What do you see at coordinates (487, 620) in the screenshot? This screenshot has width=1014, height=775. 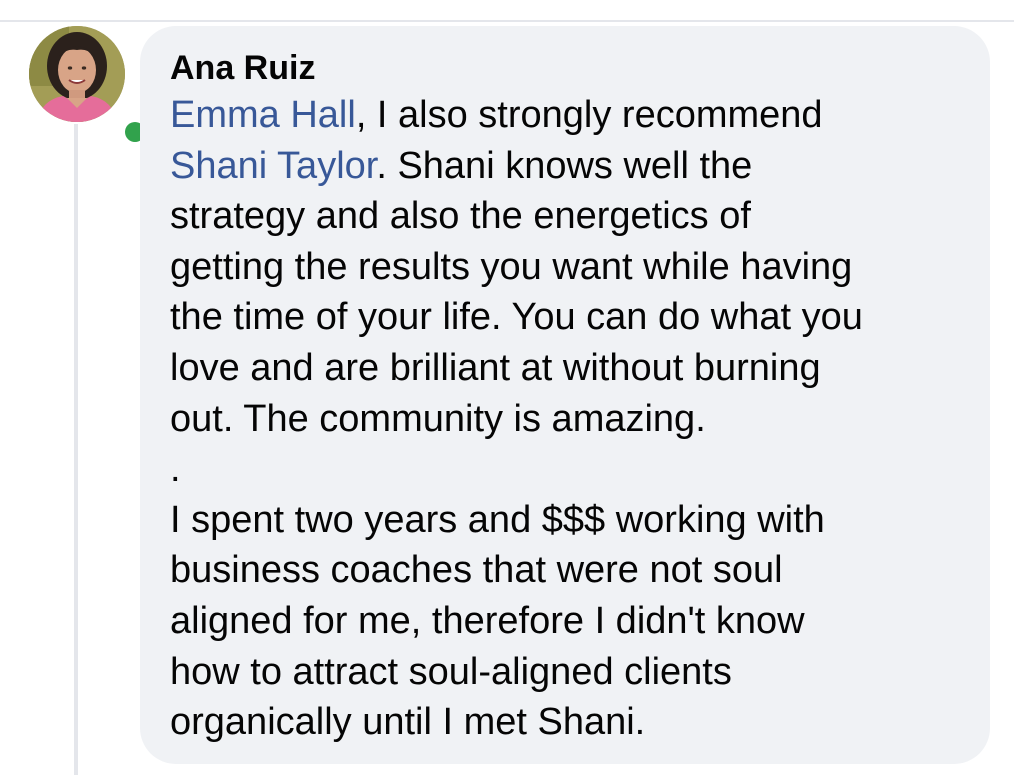 I see `comment-text-segment: aligned for me, therefore I didn't know` at bounding box center [487, 620].